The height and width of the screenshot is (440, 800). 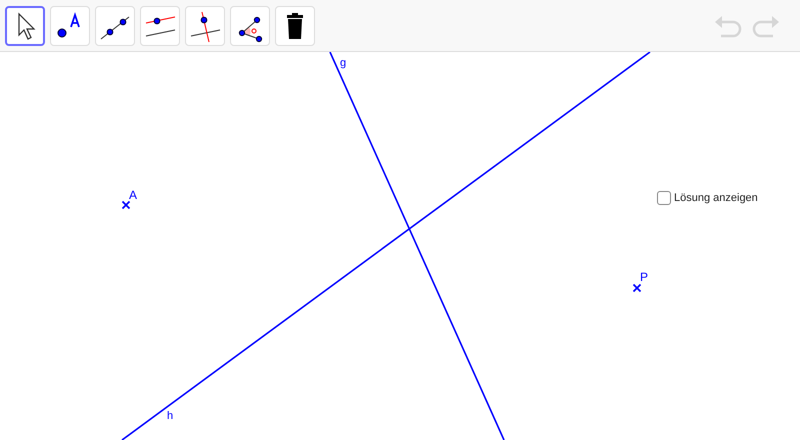 I want to click on point-label: P, so click(x=644, y=277).